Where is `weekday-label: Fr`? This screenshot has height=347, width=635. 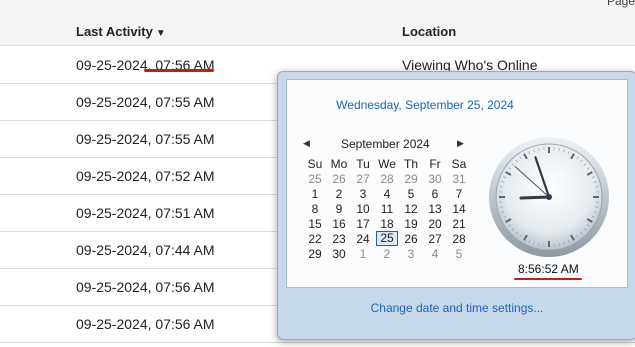 weekday-label: Fr is located at coordinates (435, 163).